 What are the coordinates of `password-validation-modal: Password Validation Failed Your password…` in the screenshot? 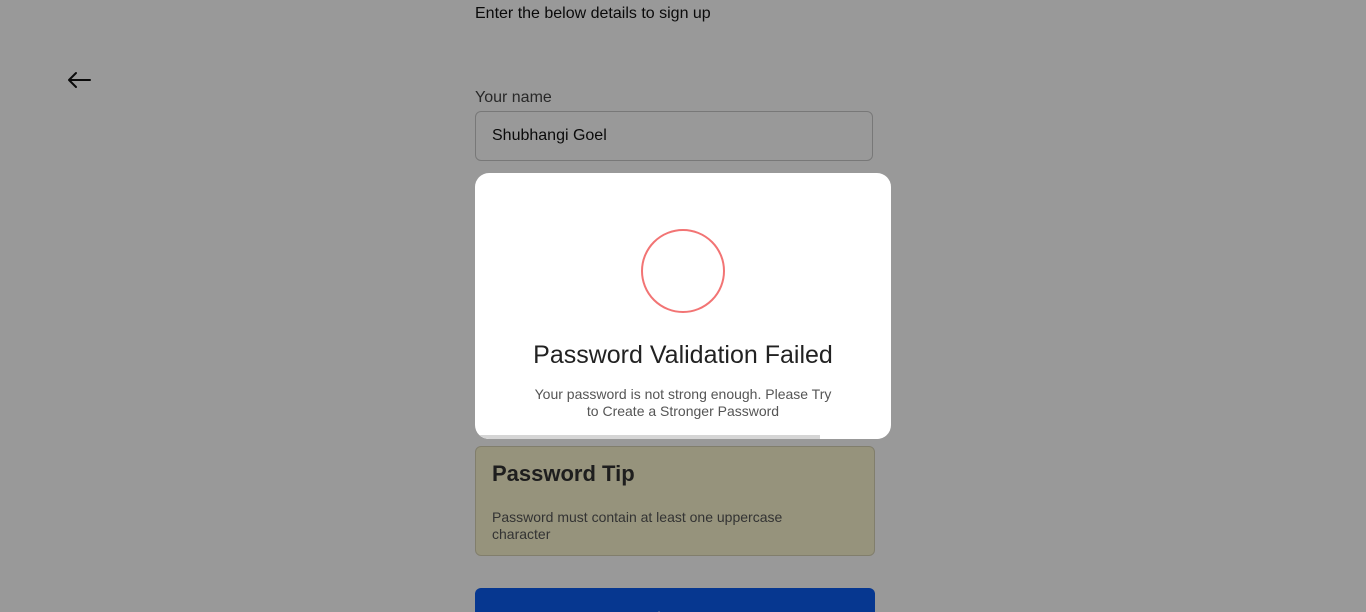 It's located at (683, 306).